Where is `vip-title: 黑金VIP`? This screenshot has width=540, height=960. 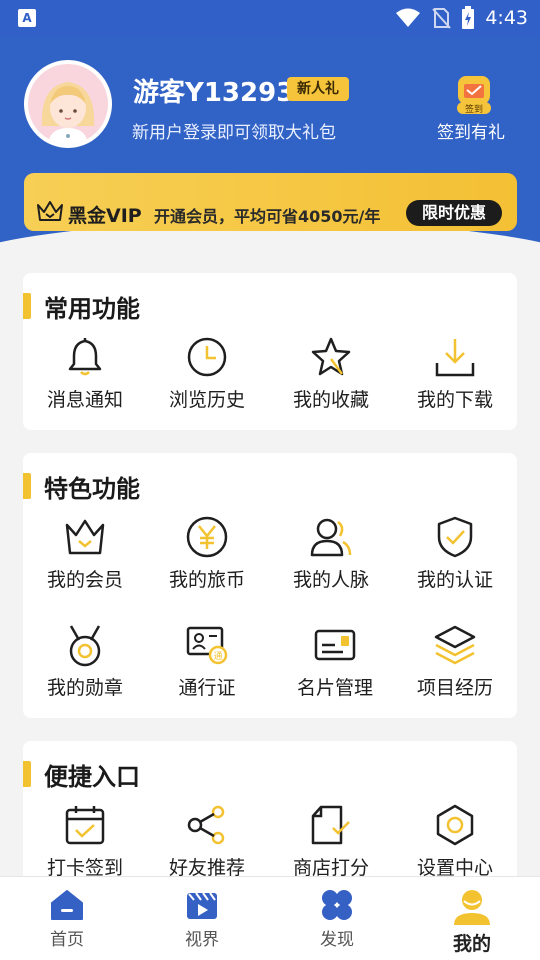
vip-title: 黑金VIP is located at coordinates (105, 216).